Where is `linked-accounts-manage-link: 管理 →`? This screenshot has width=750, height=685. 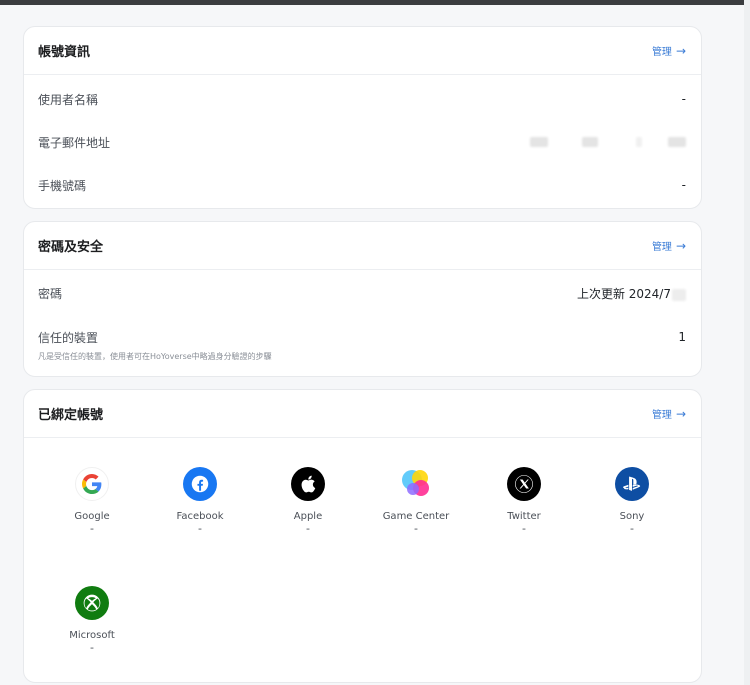 linked-accounts-manage-link: 管理 → is located at coordinates (668, 414).